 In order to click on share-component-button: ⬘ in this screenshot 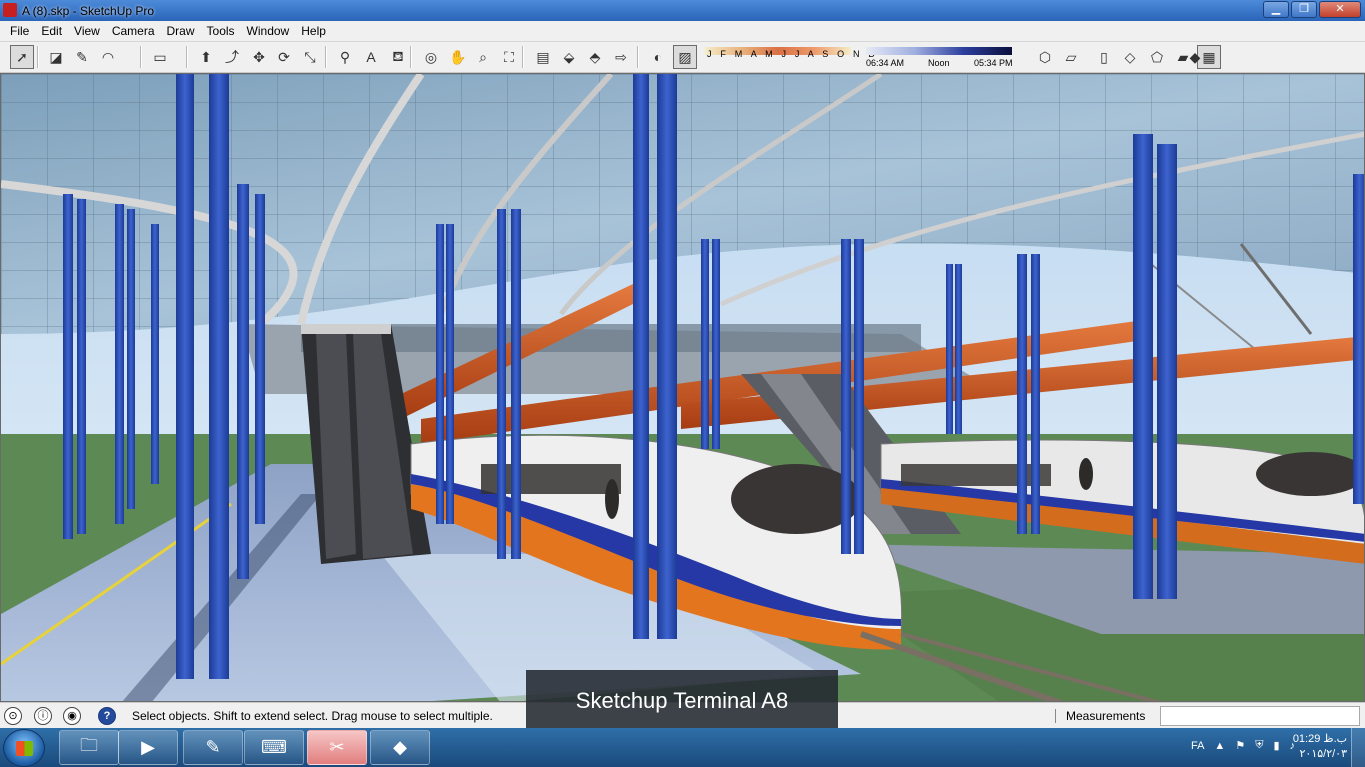, I will do `click(595, 57)`.